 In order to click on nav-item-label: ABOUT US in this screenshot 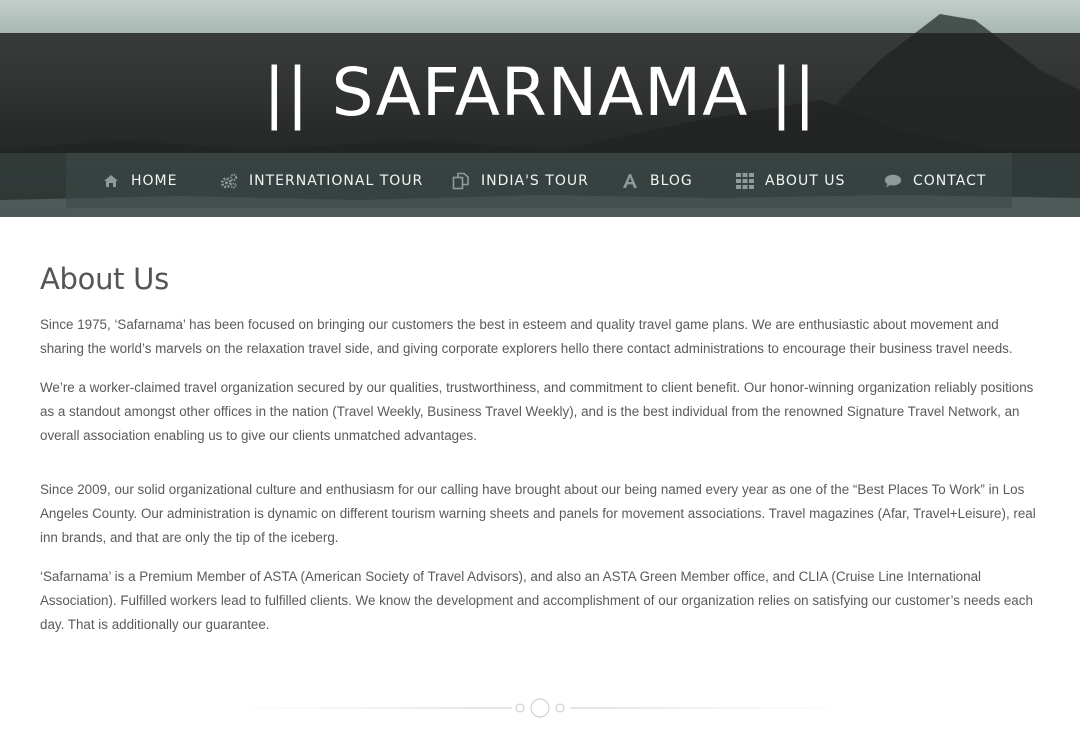, I will do `click(805, 180)`.